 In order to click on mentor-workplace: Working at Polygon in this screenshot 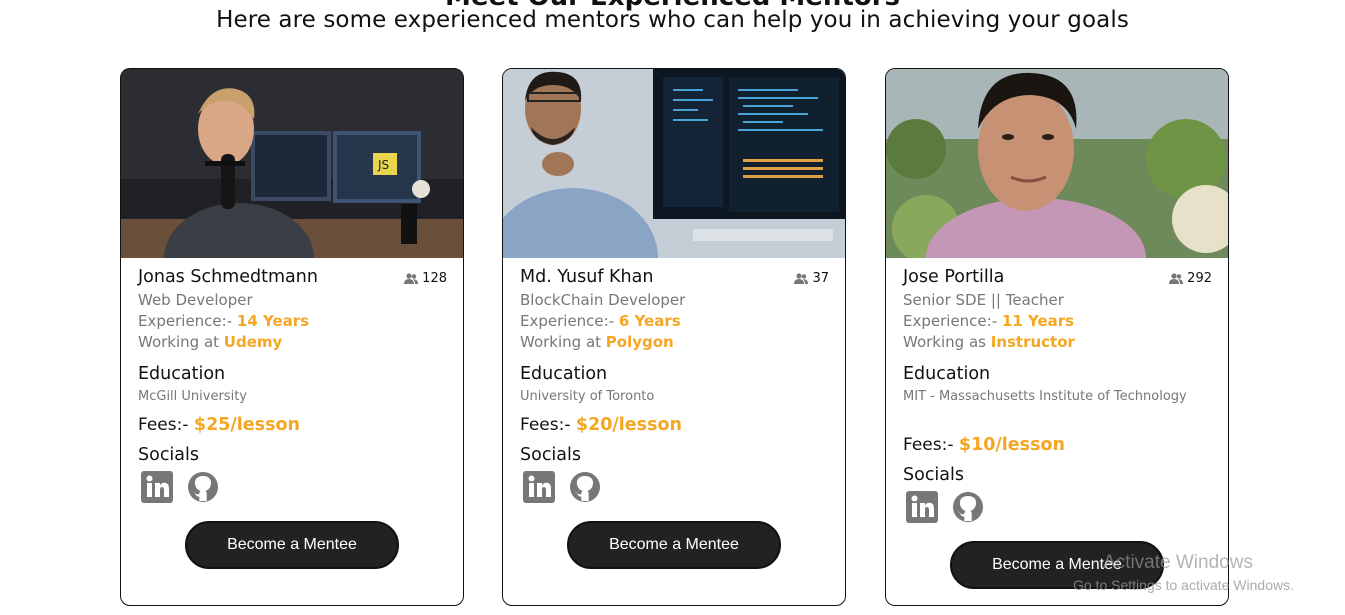, I will do `click(597, 342)`.